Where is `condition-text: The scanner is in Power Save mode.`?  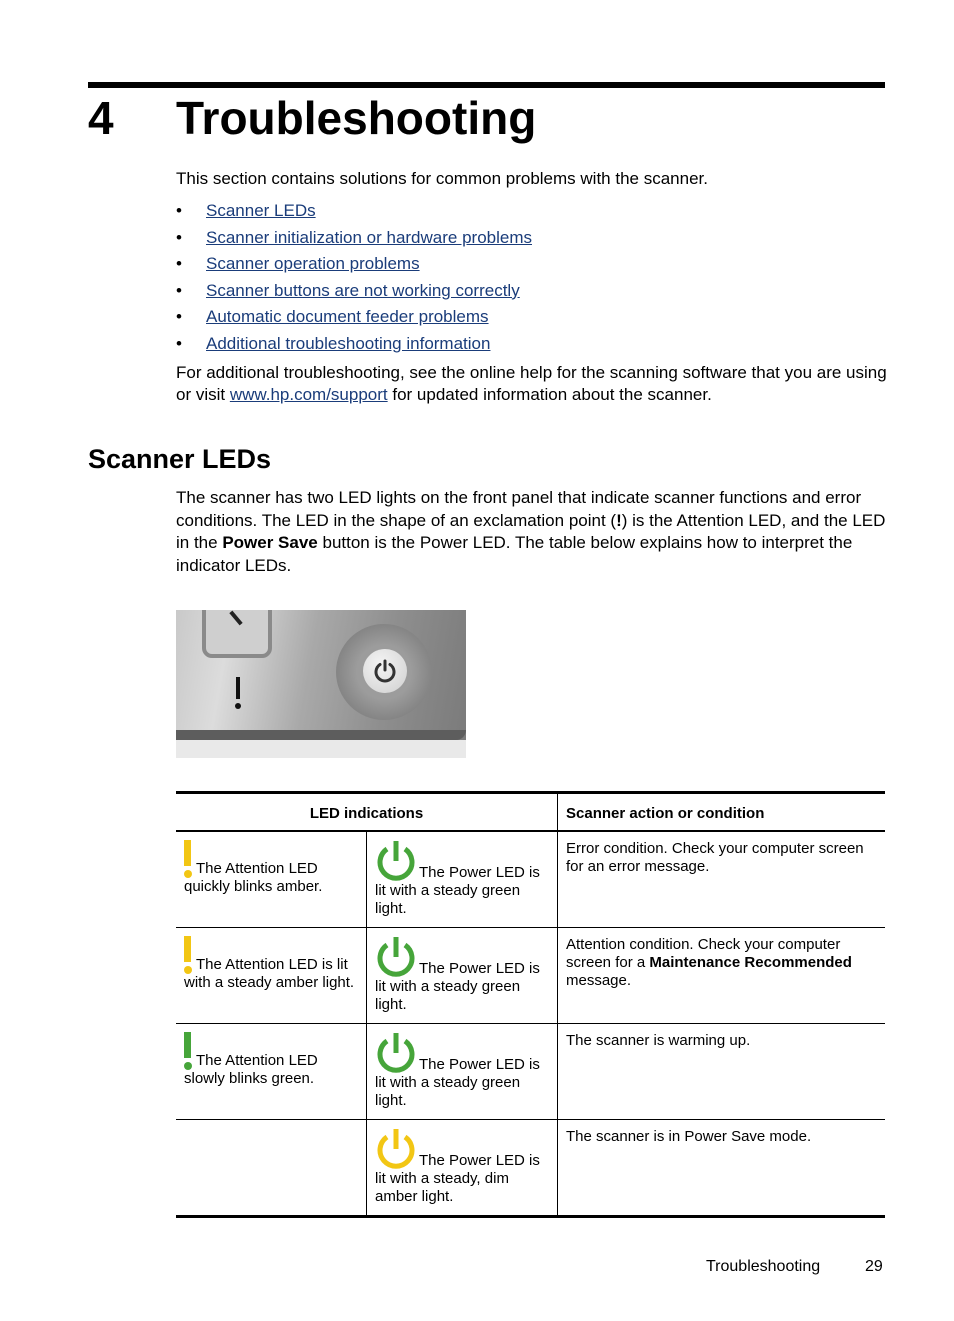
condition-text: The scanner is in Power Save mode. is located at coordinates (689, 1136).